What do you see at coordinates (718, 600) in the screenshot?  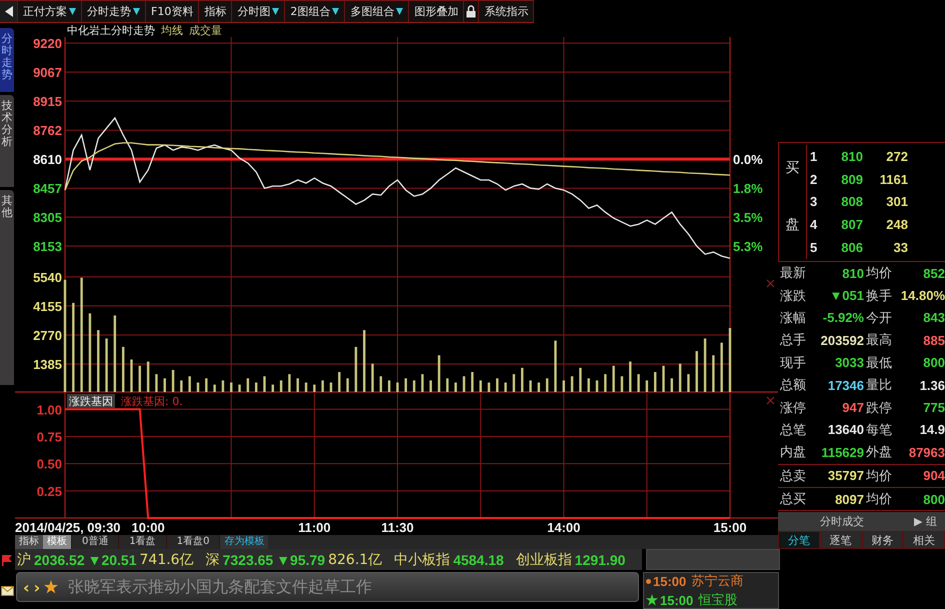 I see `alert-title: 恒宝股` at bounding box center [718, 600].